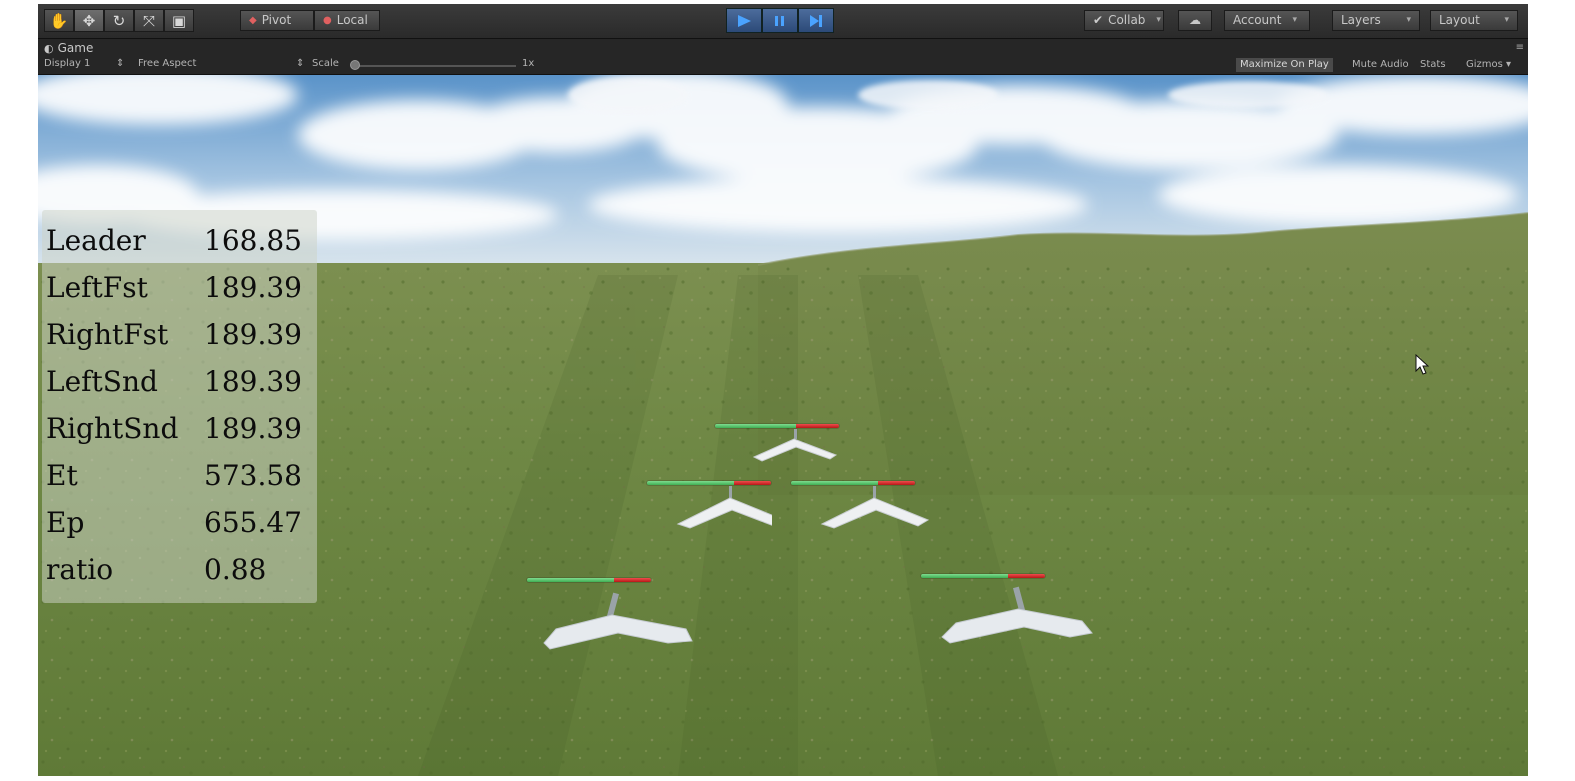 Image resolution: width=1575 pixels, height=781 pixels. I want to click on pause-icon, so click(779, 20).